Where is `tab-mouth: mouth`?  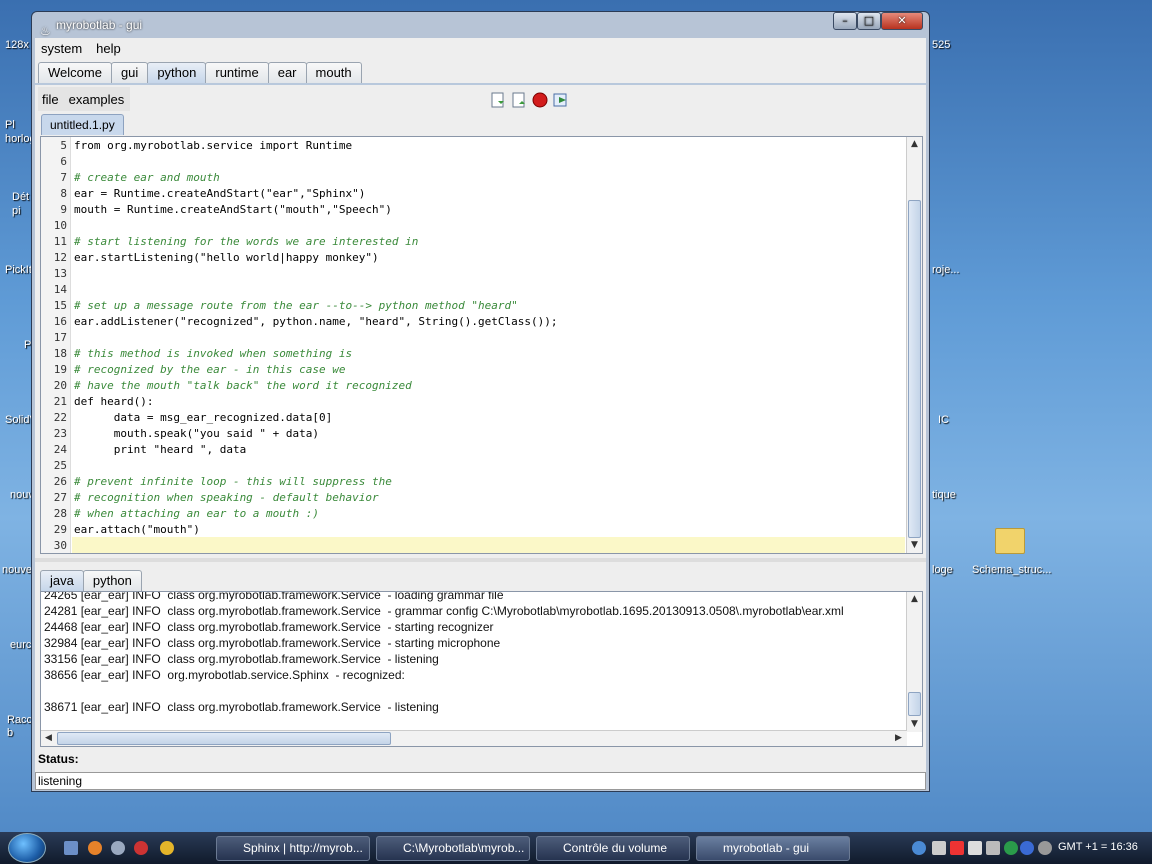 tab-mouth: mouth is located at coordinates (333, 72).